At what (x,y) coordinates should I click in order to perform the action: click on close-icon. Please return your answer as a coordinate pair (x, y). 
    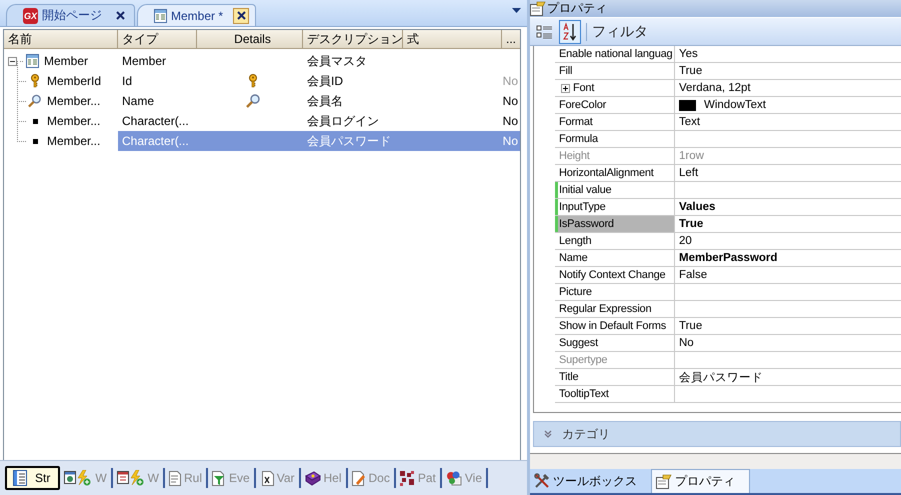
    Looking at the image, I should click on (241, 16).